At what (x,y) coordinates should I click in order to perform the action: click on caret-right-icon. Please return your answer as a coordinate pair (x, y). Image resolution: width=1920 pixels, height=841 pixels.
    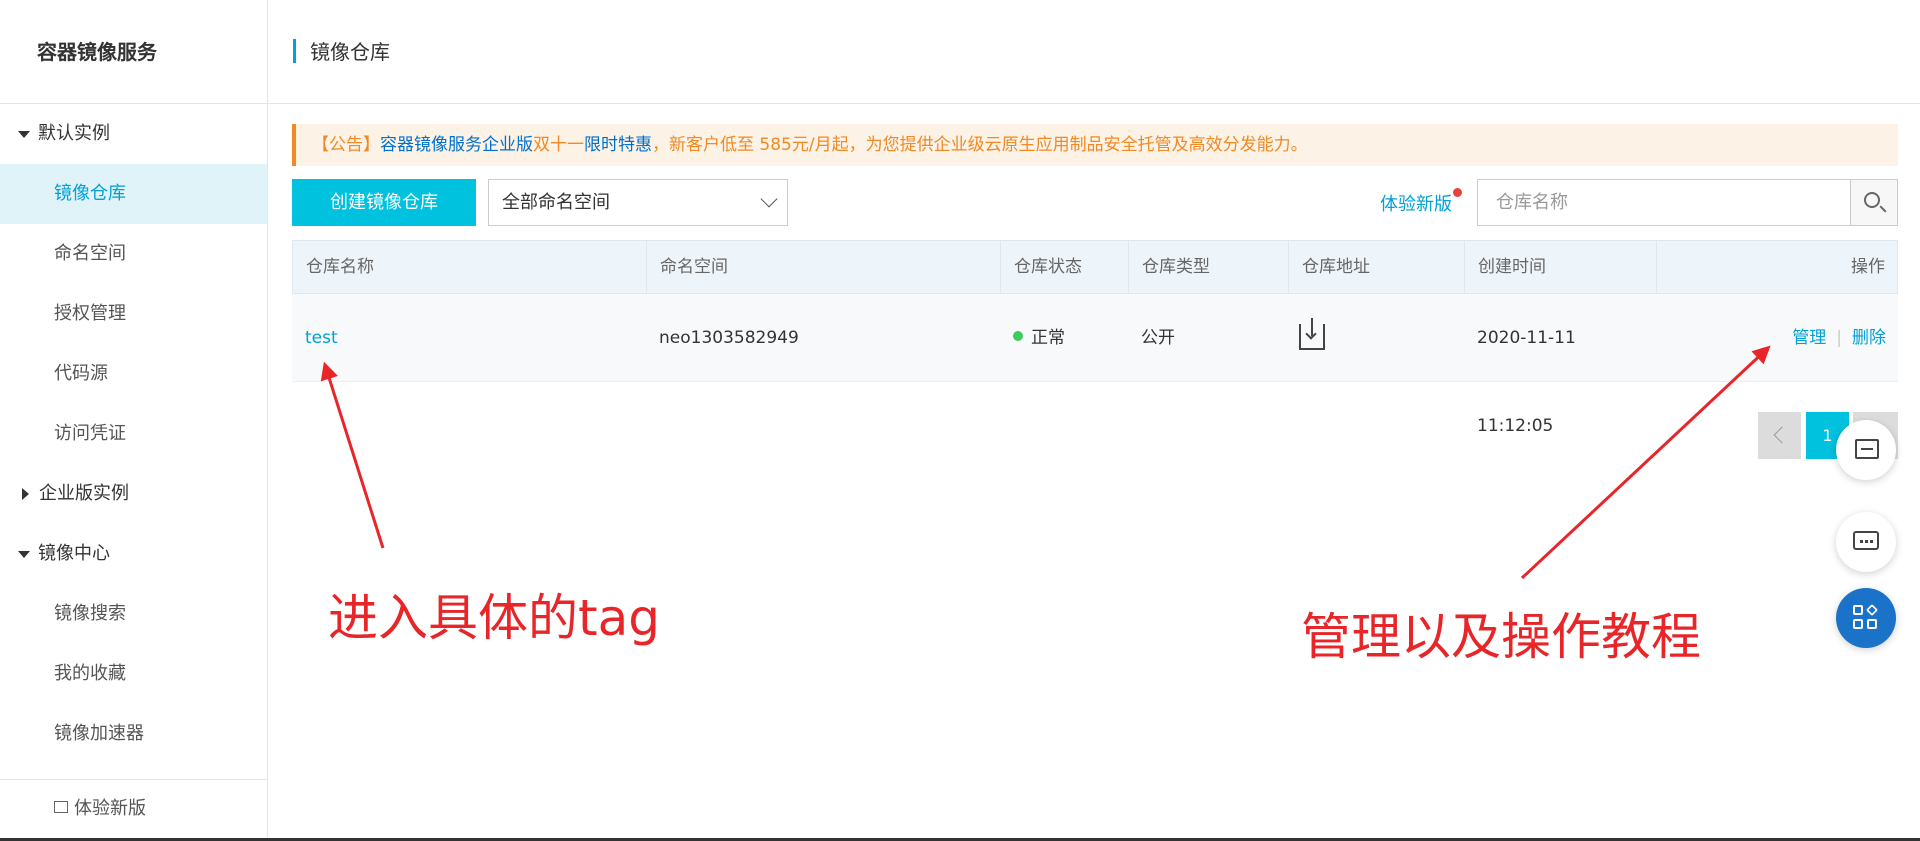
    Looking at the image, I should click on (25, 494).